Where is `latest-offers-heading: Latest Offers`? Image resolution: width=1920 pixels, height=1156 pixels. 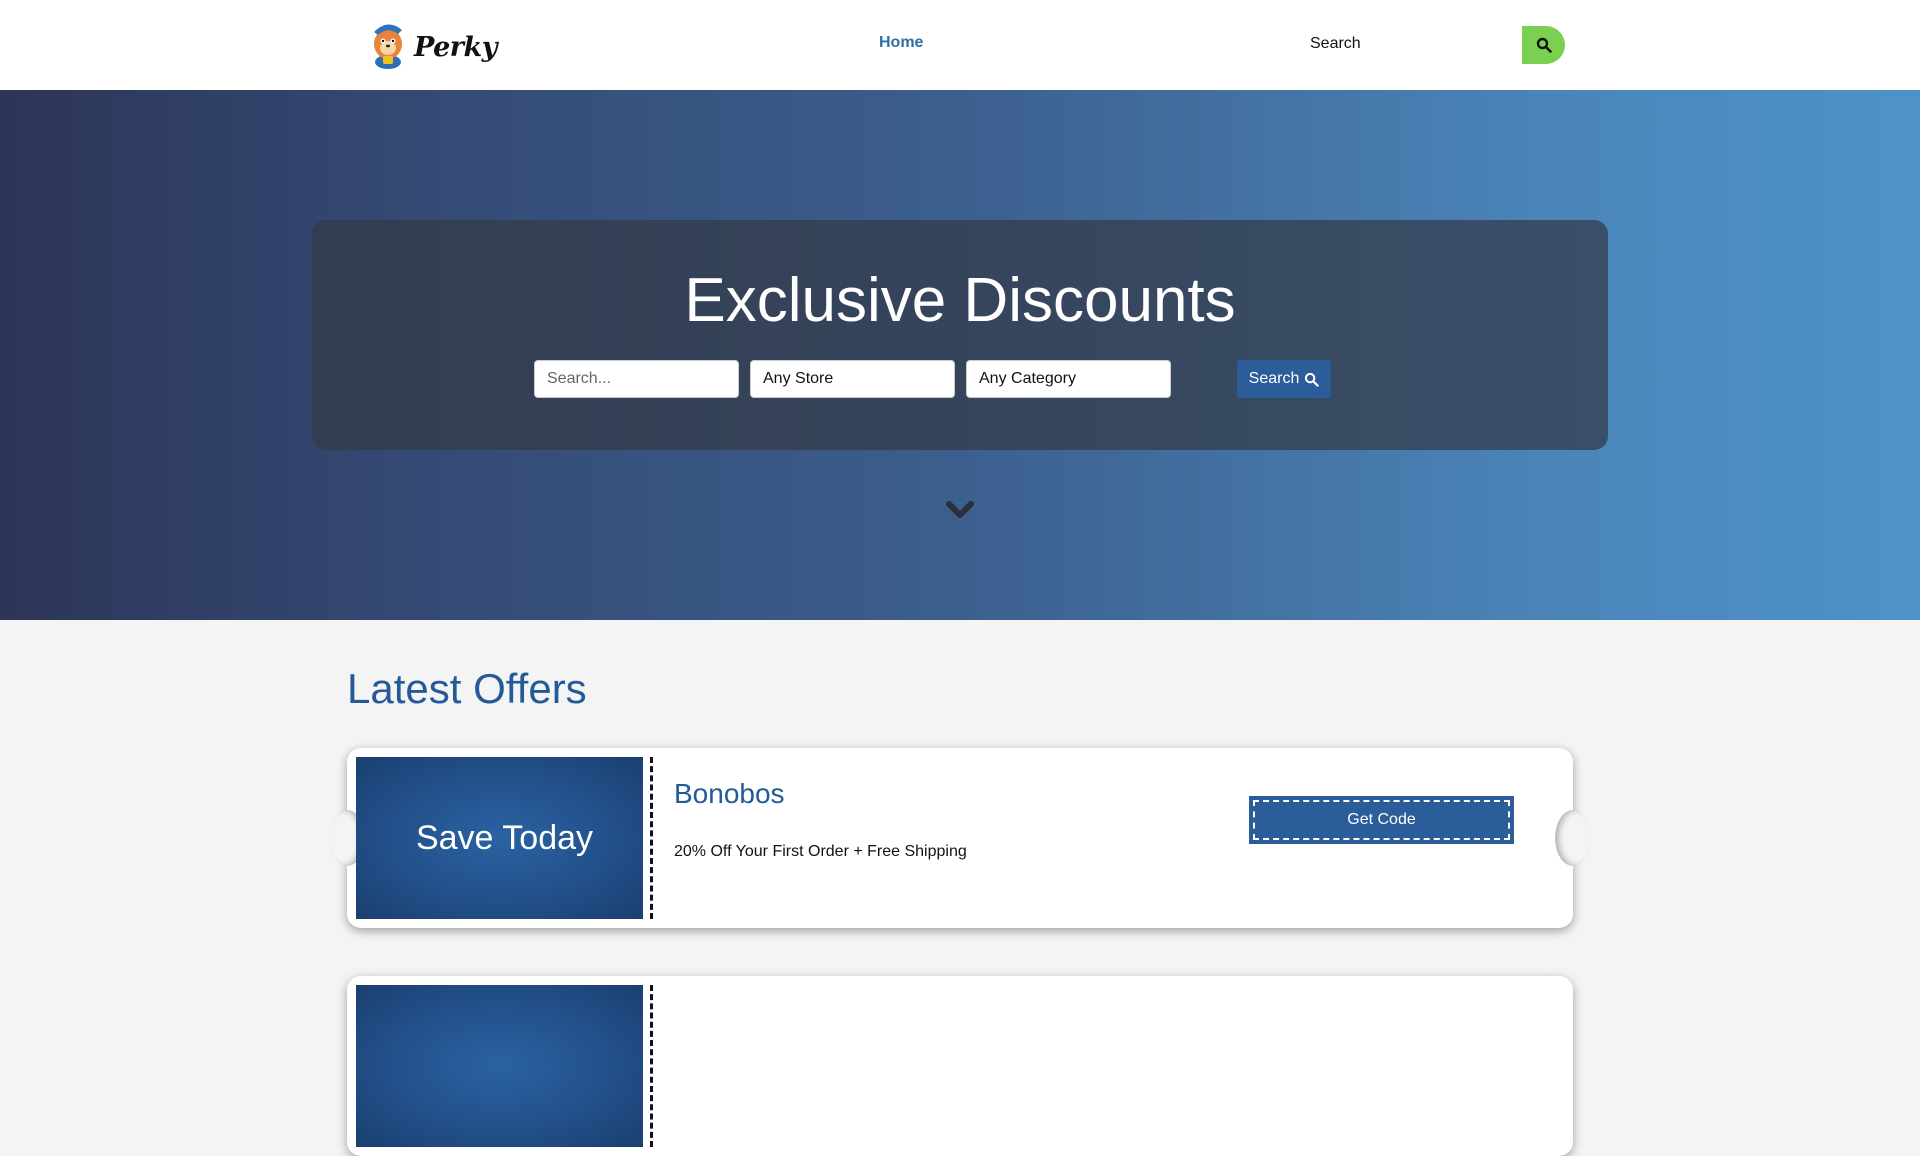
latest-offers-heading: Latest Offers is located at coordinates (467, 688).